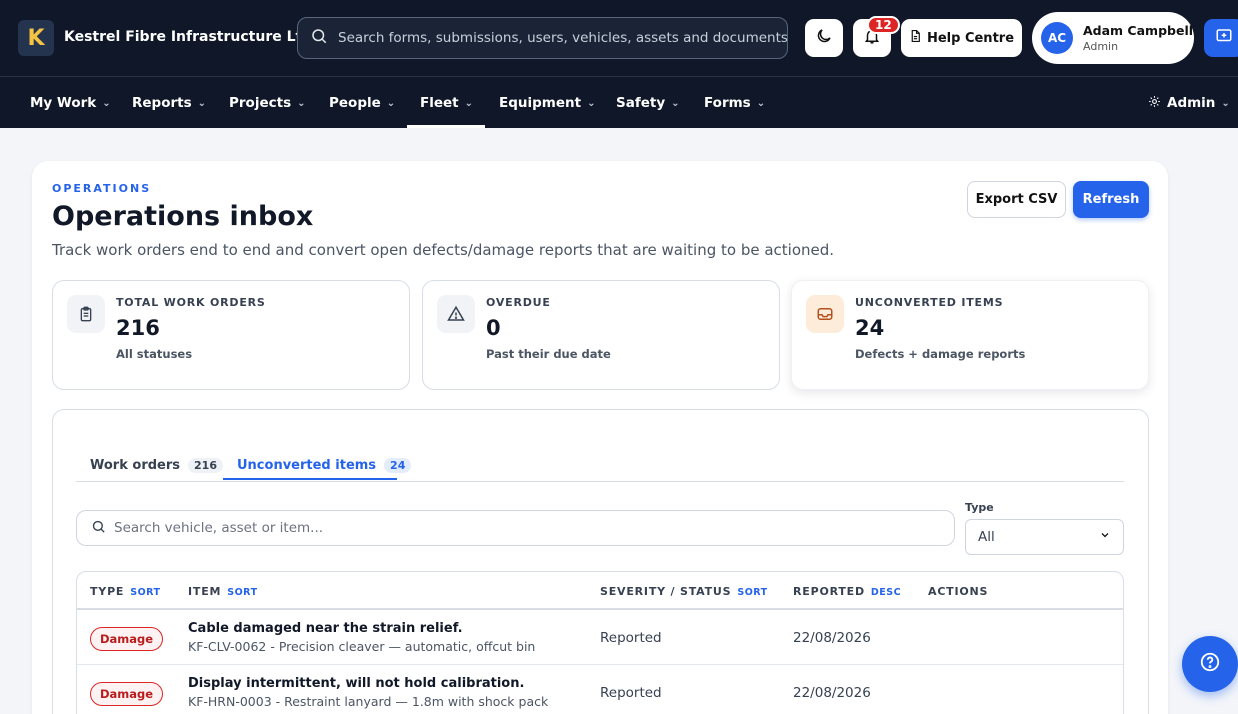  I want to click on type-filter-label: Type, so click(979, 507).